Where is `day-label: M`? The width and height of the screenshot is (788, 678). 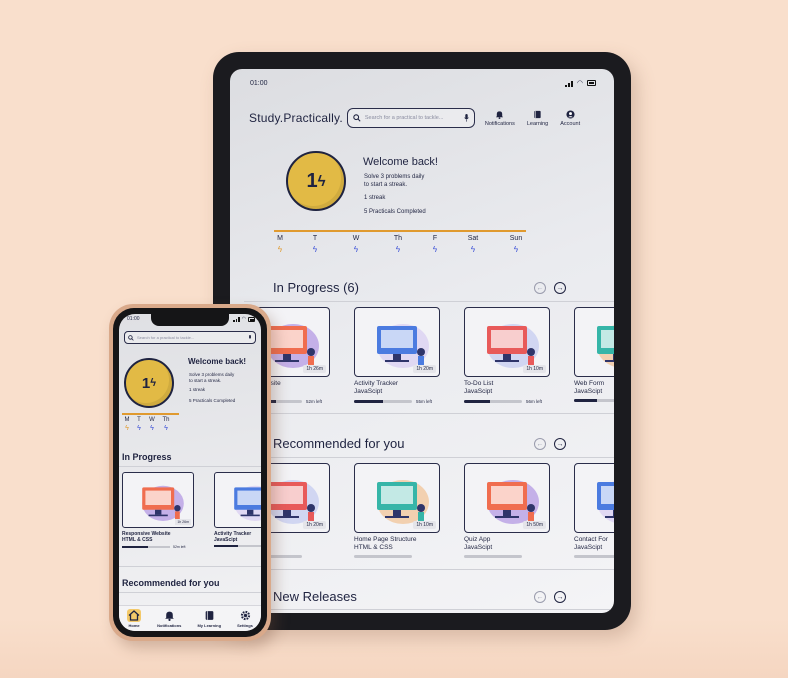
day-label: M is located at coordinates (280, 238).